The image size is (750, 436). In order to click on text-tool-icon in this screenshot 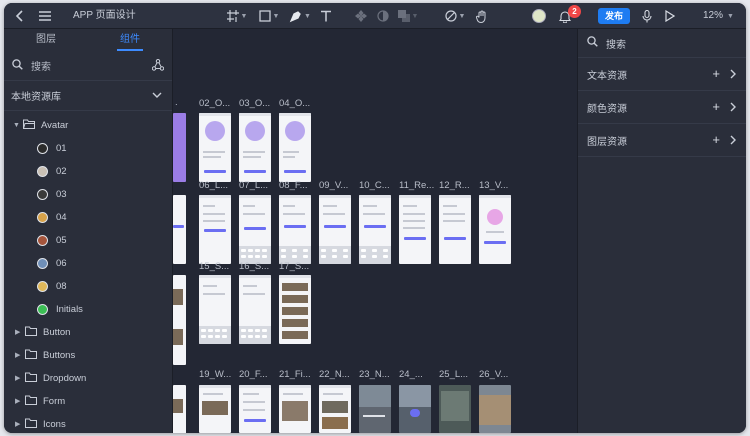, I will do `click(326, 16)`.